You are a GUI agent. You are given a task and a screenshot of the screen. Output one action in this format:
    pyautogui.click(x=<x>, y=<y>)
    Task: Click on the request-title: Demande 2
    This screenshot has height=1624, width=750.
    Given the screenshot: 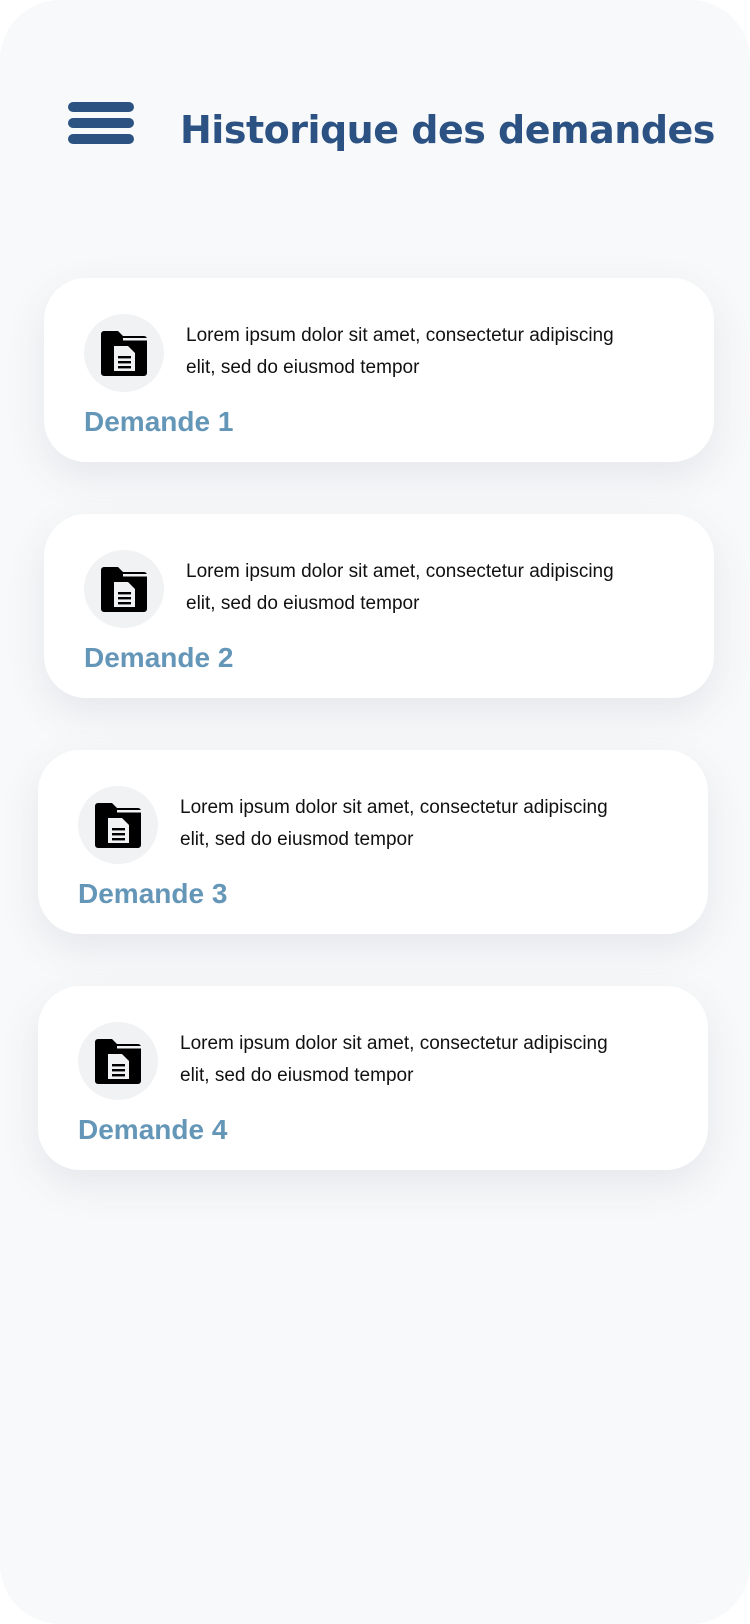 What is the action you would take?
    pyautogui.click(x=159, y=657)
    